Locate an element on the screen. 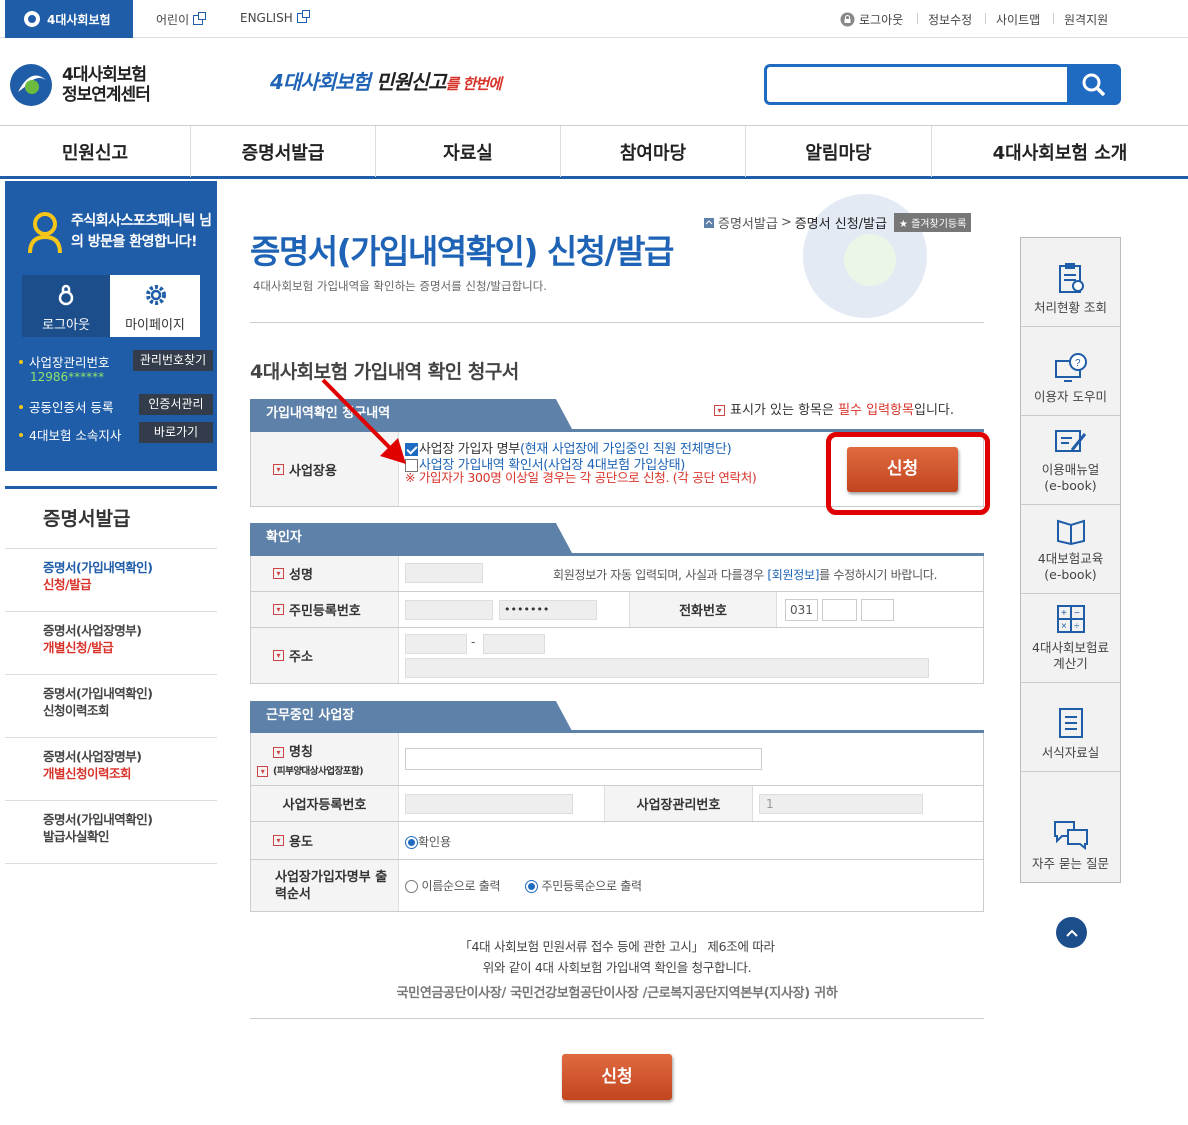  output-order-row: 사업장가입자명부 출력순서 이름순으로 출력 주민등록순으로 출력 is located at coordinates (617, 886).